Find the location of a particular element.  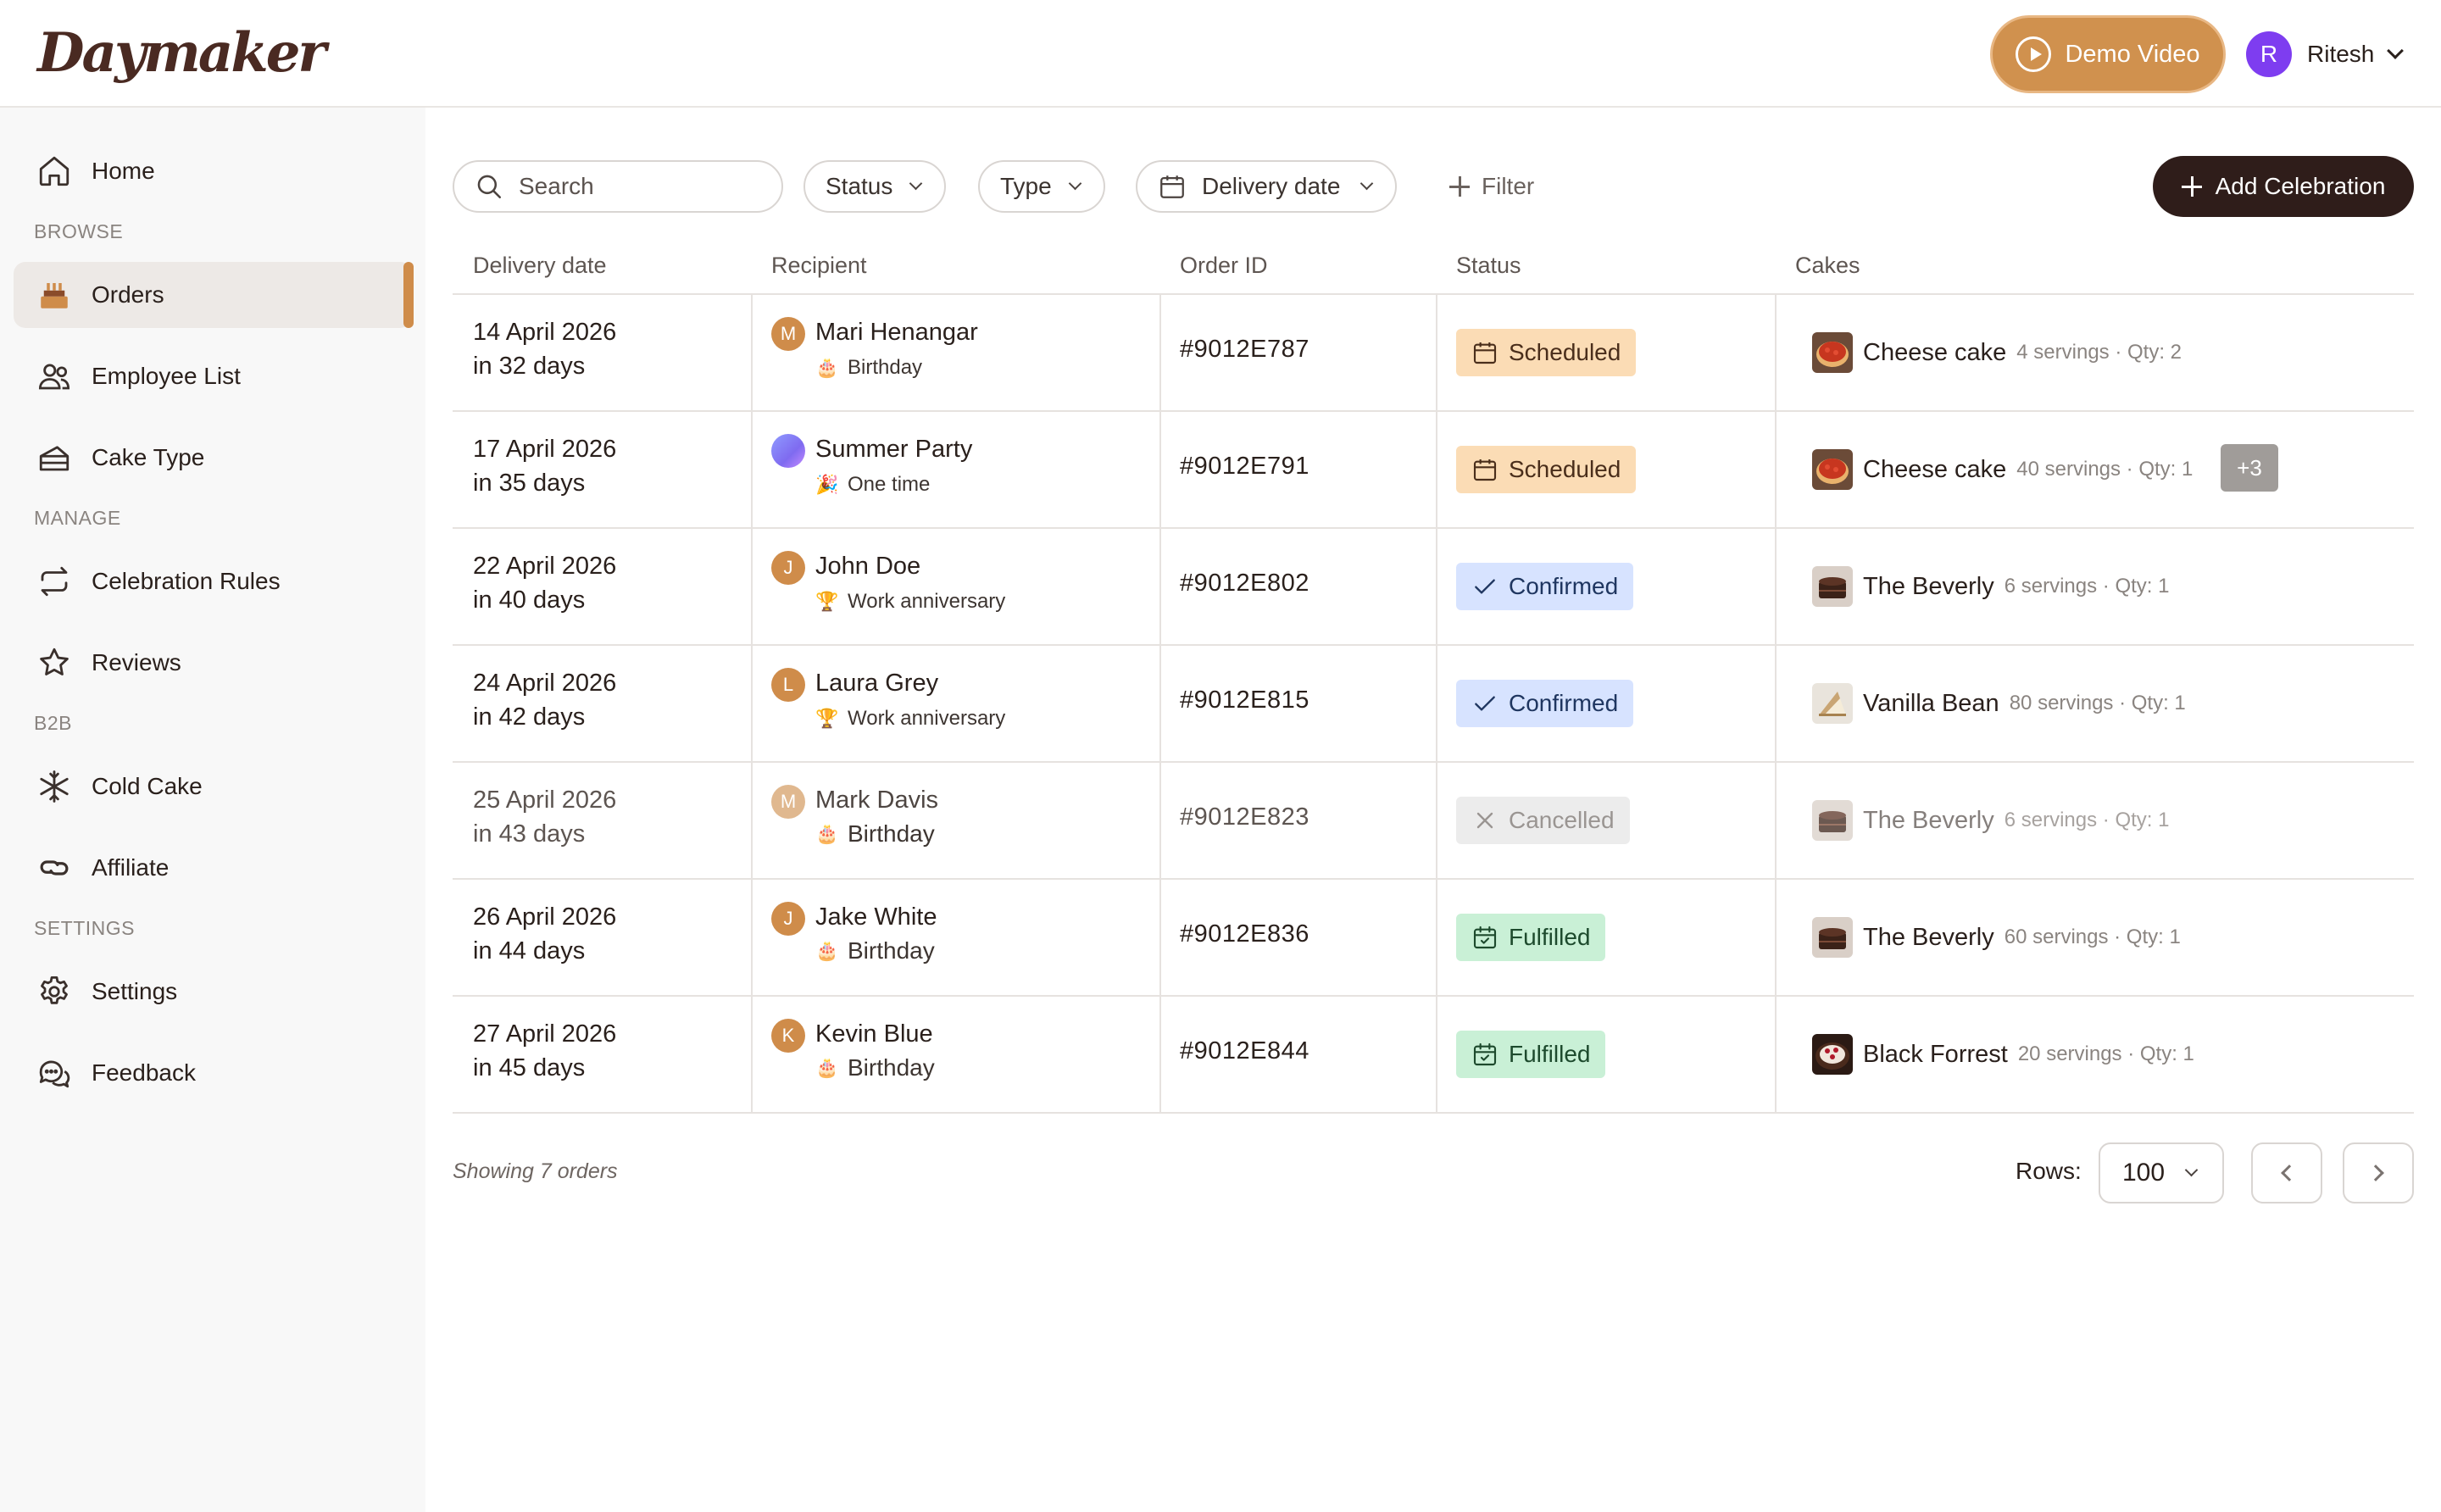

status-cell: Fulfilled is located at coordinates (1531, 938).